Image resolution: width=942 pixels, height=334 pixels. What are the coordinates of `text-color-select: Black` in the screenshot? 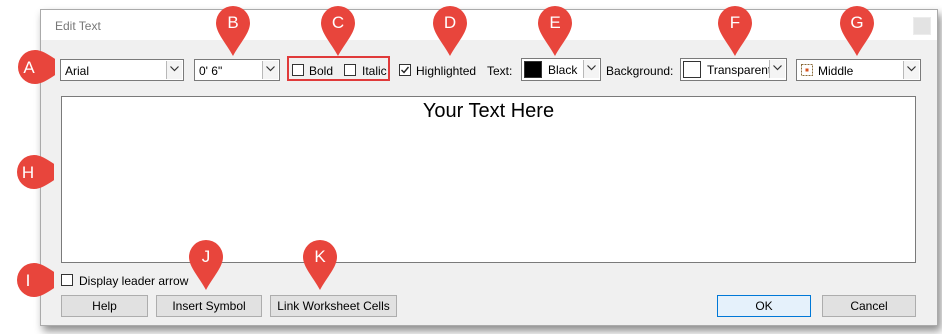 It's located at (561, 69).